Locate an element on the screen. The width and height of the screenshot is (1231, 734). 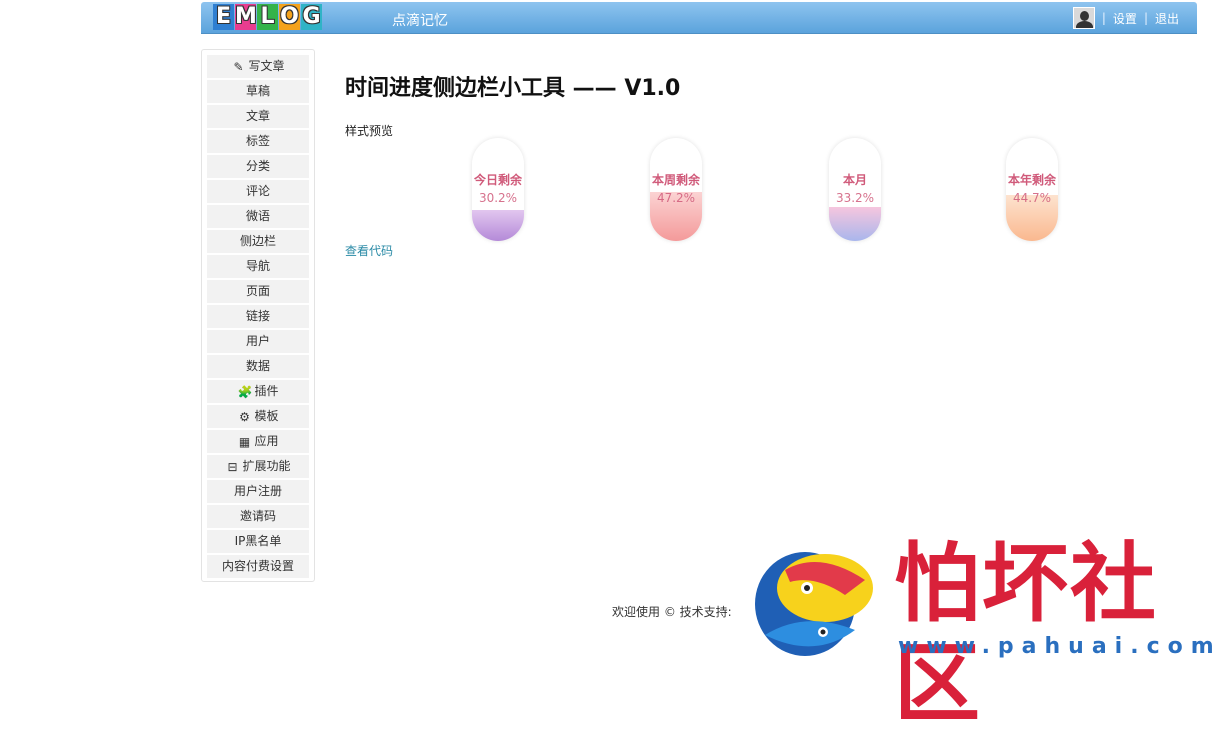
progress-label: 本年剩余 is located at coordinates (1031, 180).